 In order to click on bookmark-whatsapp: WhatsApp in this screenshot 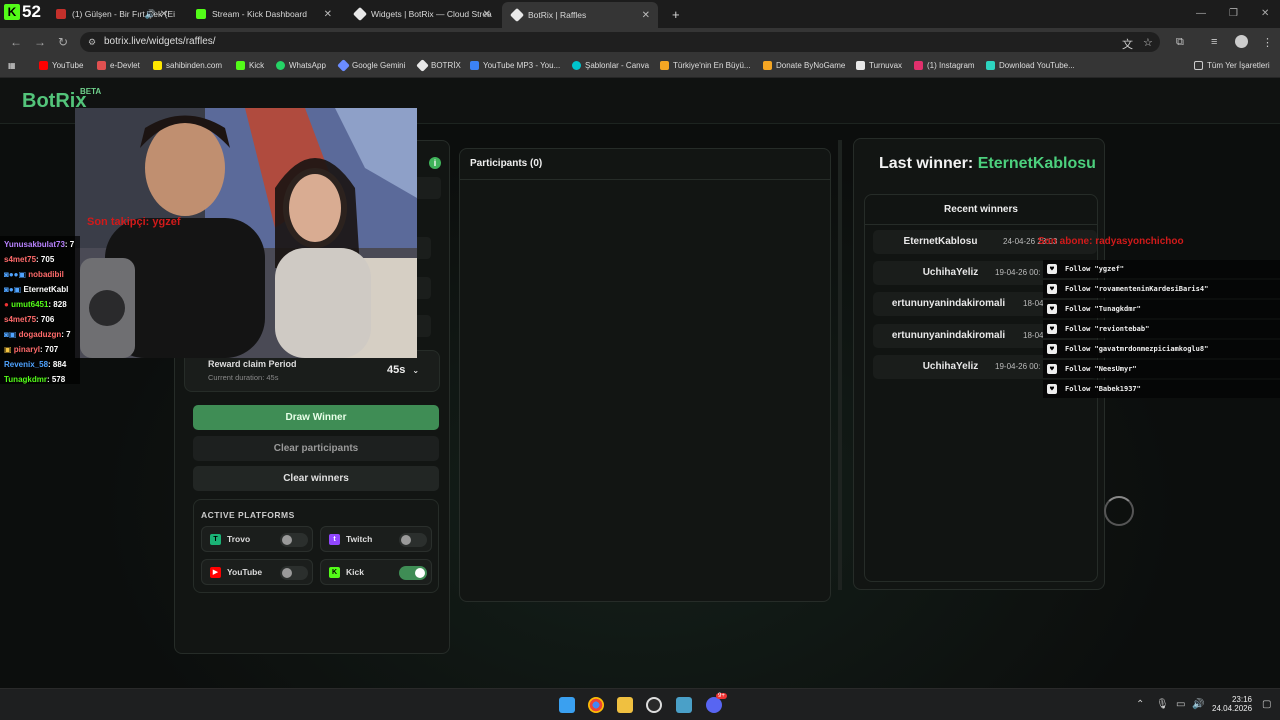, I will do `click(301, 65)`.